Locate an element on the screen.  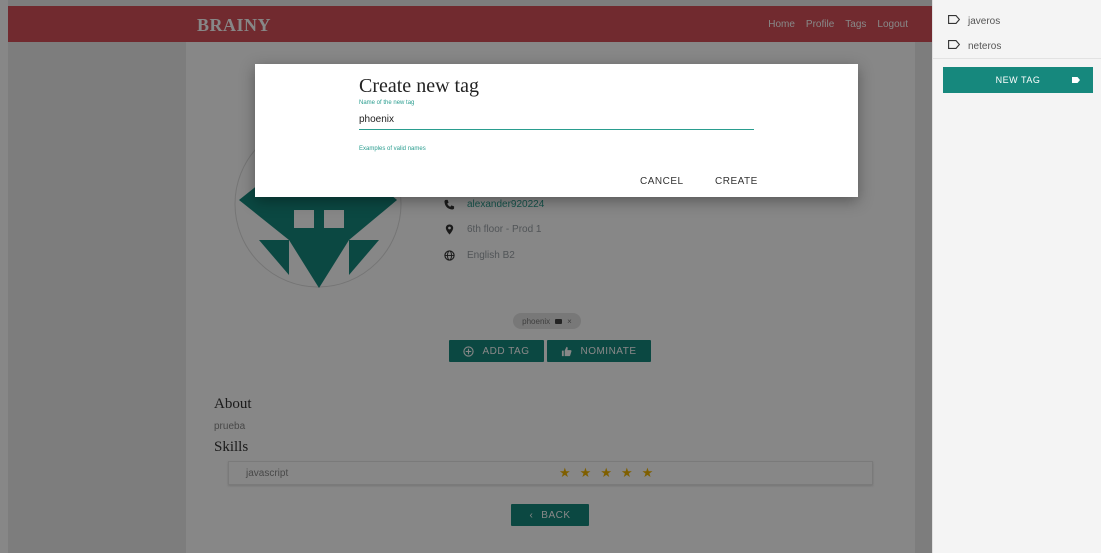
sidebar-item-label: neteros is located at coordinates (985, 46).